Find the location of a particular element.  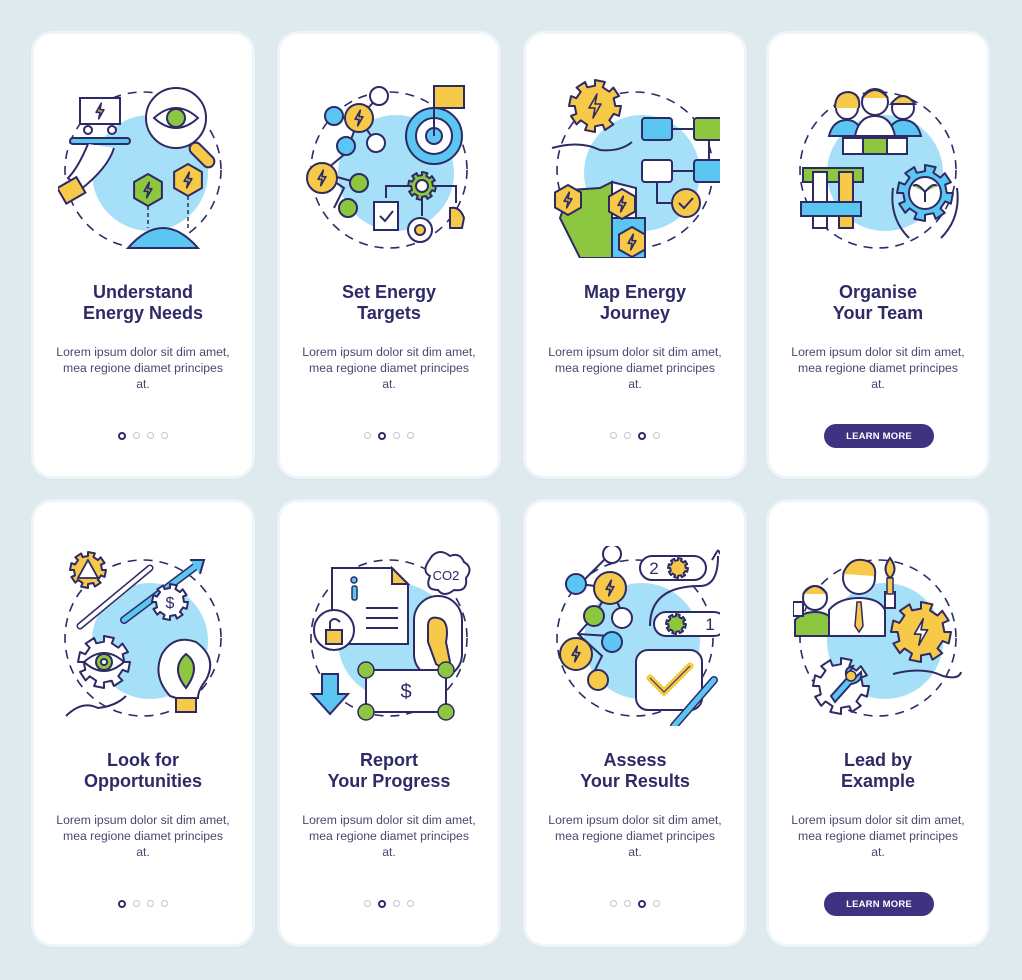

card-title-line: Energy Needs is located at coordinates (143, 313).